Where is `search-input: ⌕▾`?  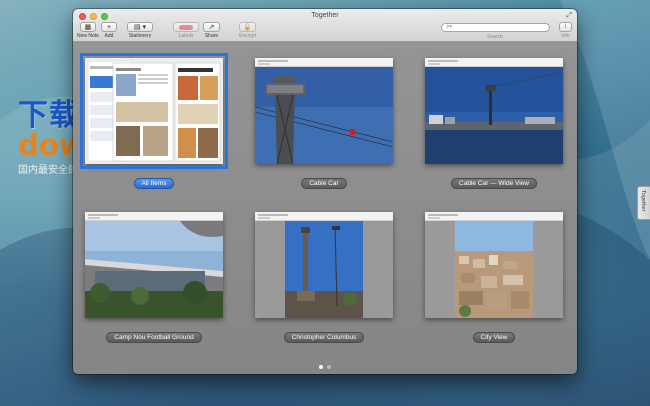 search-input: ⌕▾ is located at coordinates (495, 27).